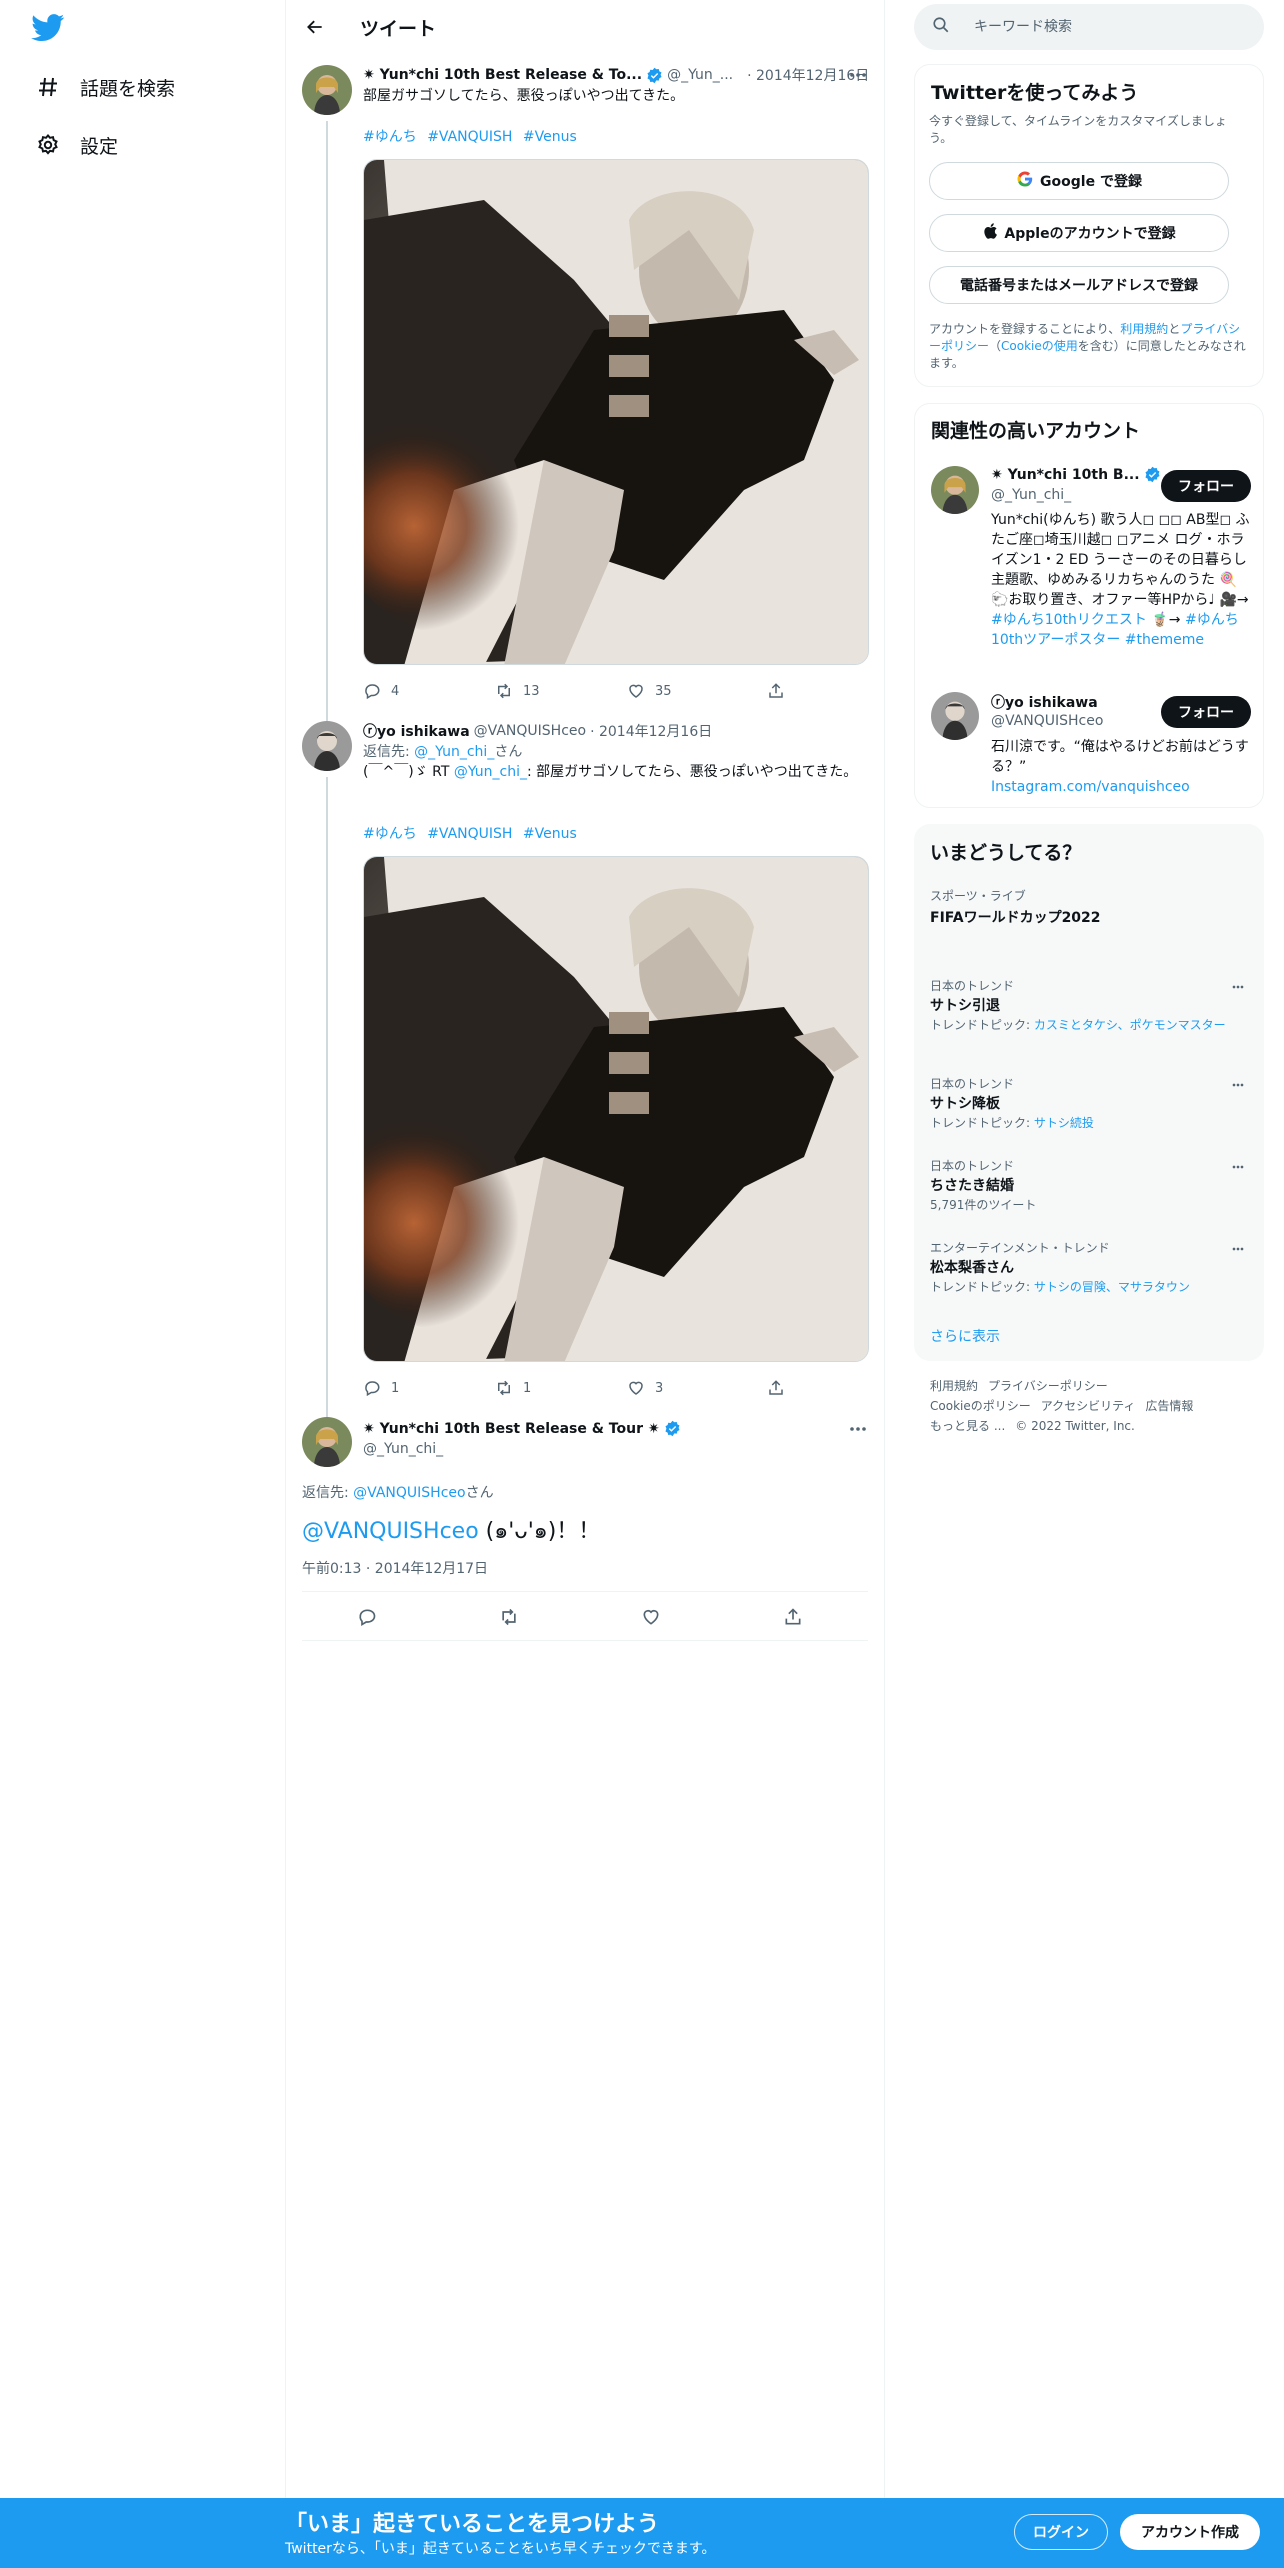 Image resolution: width=1284 pixels, height=2568 pixels. I want to click on tweet-actions: 1 1 3, so click(573, 1388).